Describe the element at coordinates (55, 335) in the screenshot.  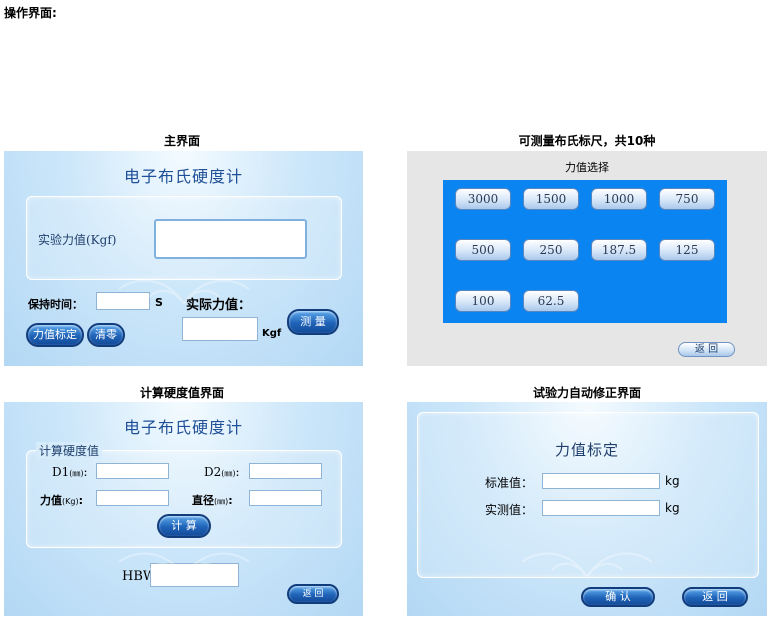
I see `calibrate-button: 力值标定` at that location.